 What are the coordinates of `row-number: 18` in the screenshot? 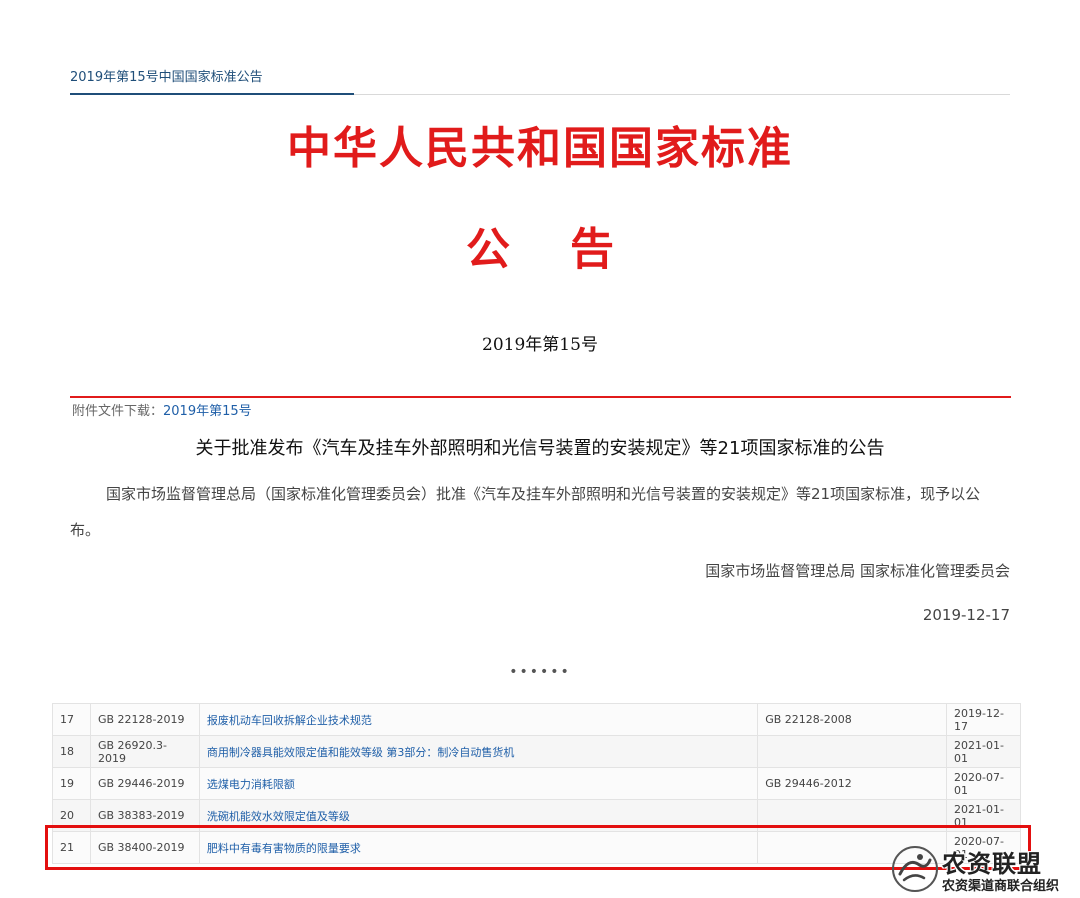 It's located at (71, 751).